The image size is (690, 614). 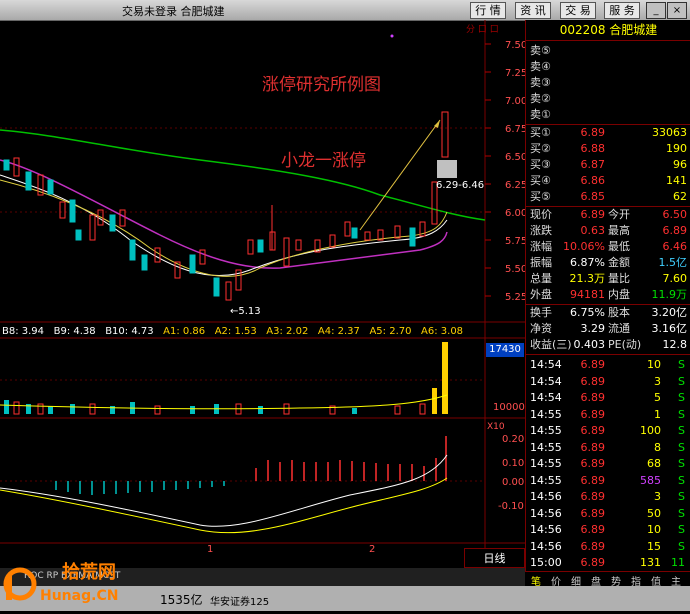 What do you see at coordinates (224, 214) in the screenshot?
I see `ma-magenta-line` at bounding box center [224, 214].